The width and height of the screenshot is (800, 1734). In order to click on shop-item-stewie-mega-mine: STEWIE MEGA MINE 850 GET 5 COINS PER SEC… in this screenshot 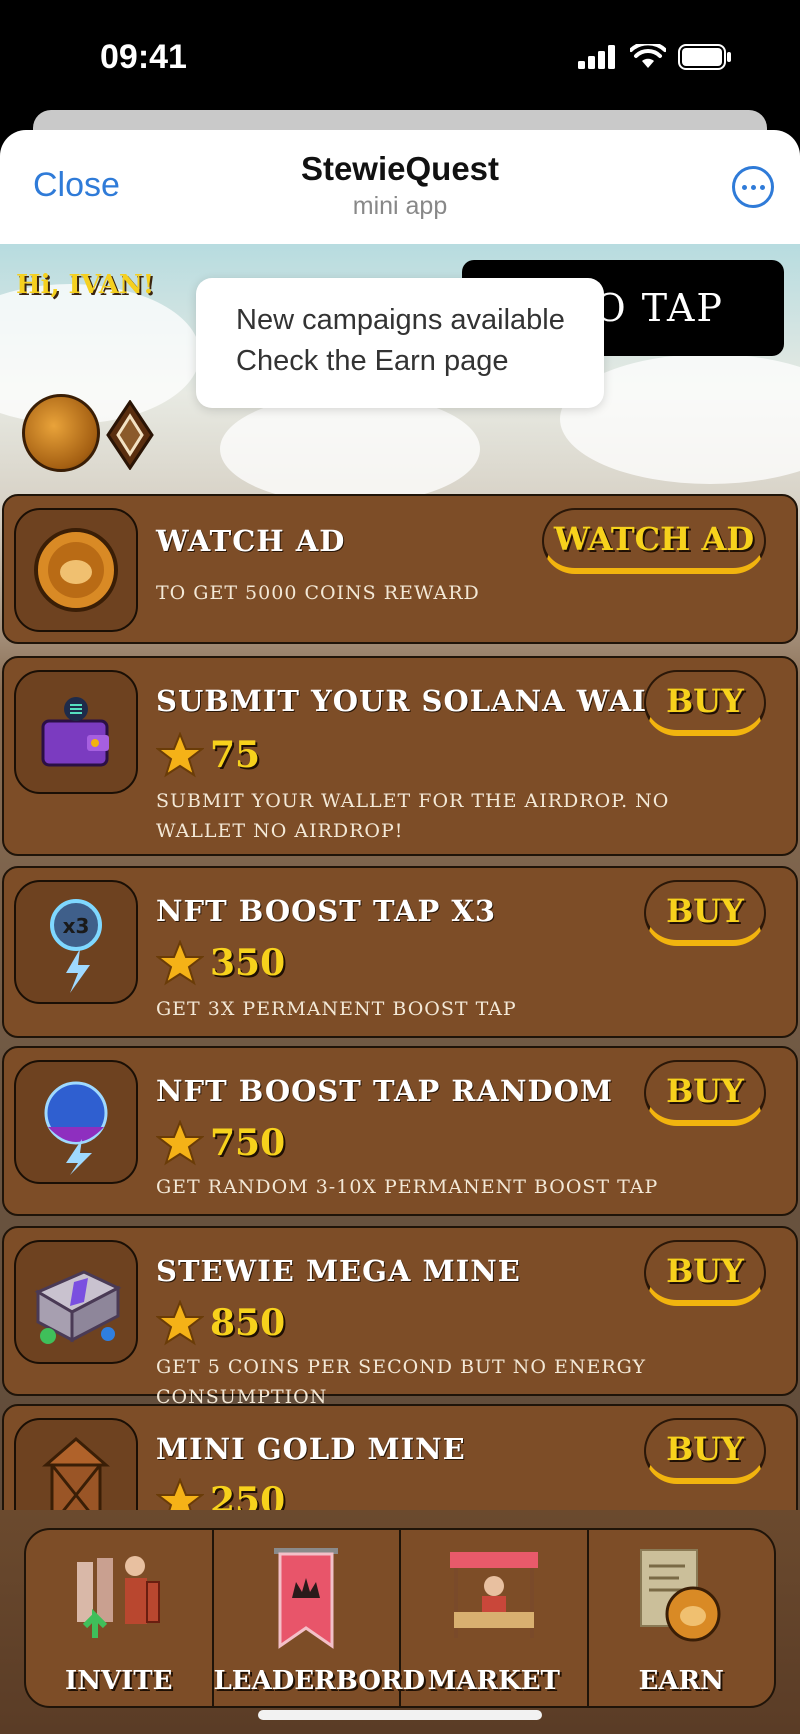, I will do `click(400, 1317)`.